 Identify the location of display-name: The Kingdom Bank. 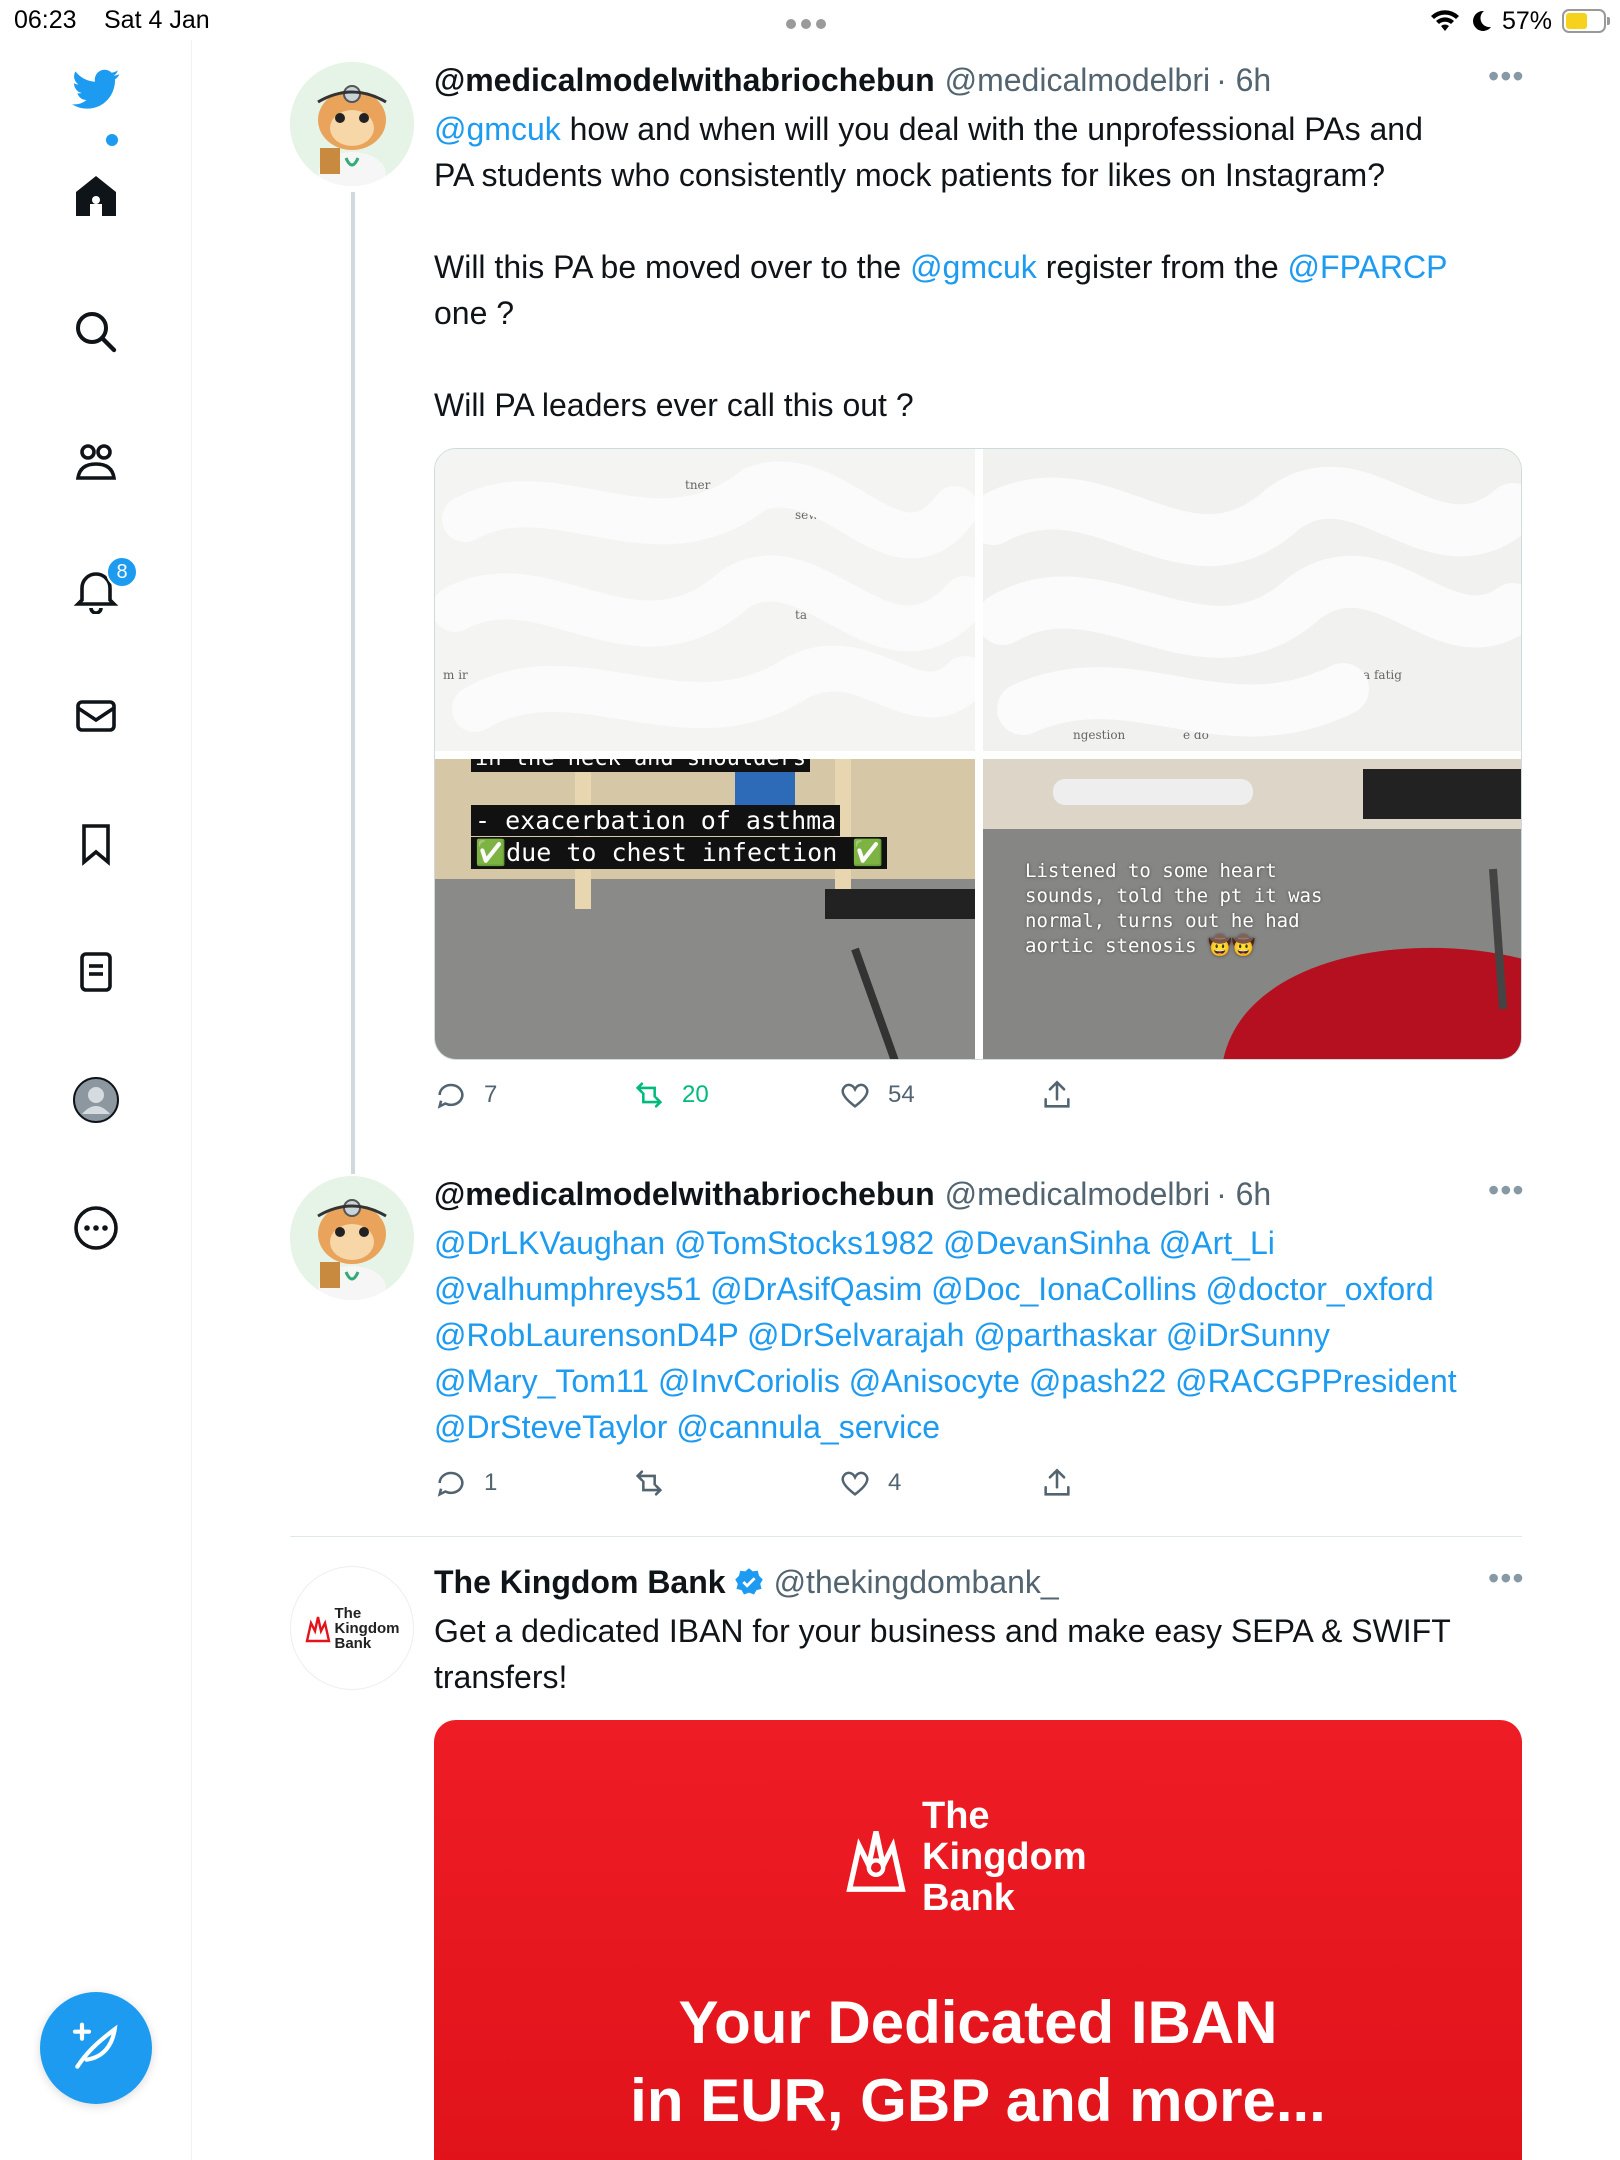
(580, 1582).